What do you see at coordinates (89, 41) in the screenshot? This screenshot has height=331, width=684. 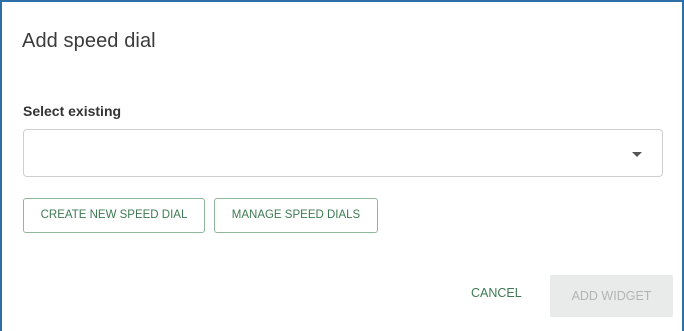 I see `dialog-title: Add speed dial` at bounding box center [89, 41].